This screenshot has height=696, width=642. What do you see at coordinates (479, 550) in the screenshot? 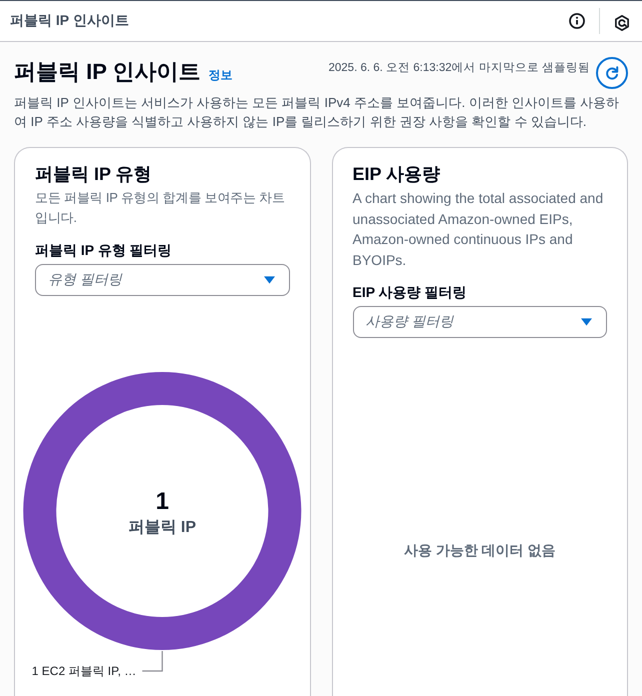
I see `empty-state-message: 사용 가능한 데이터 없음` at bounding box center [479, 550].